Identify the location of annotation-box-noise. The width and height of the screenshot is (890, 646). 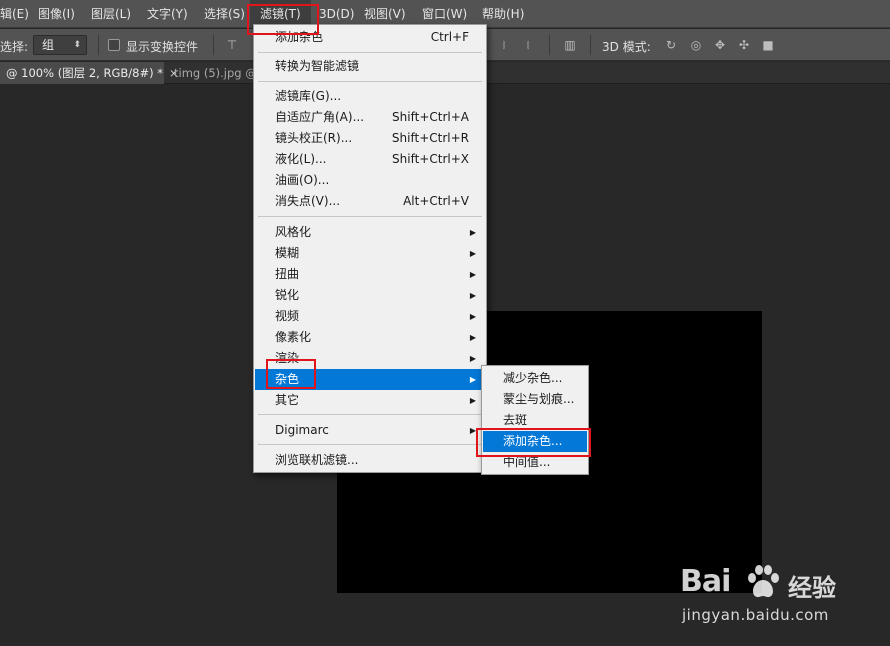
(291, 374).